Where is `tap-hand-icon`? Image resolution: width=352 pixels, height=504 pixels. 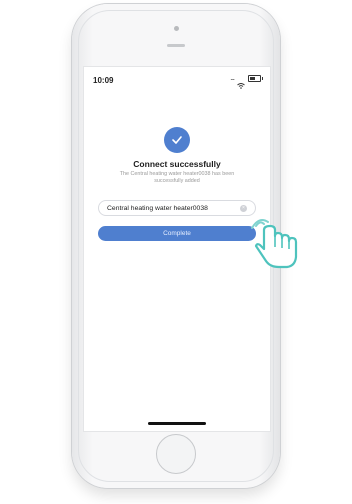 tap-hand-icon is located at coordinates (279, 243).